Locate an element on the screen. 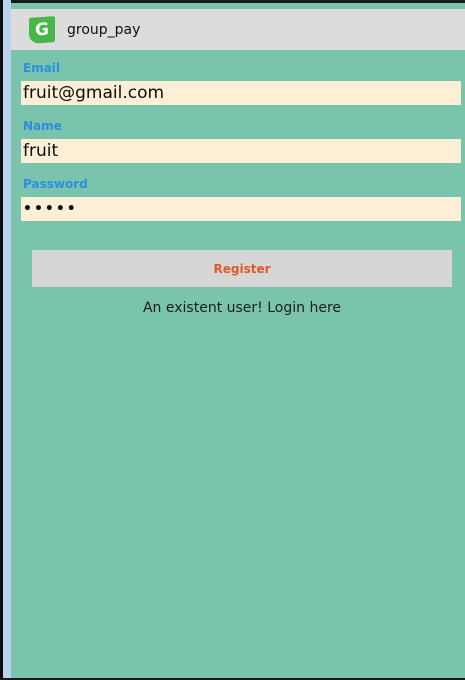 The height and width of the screenshot is (680, 465). register-button: Register is located at coordinates (242, 268).